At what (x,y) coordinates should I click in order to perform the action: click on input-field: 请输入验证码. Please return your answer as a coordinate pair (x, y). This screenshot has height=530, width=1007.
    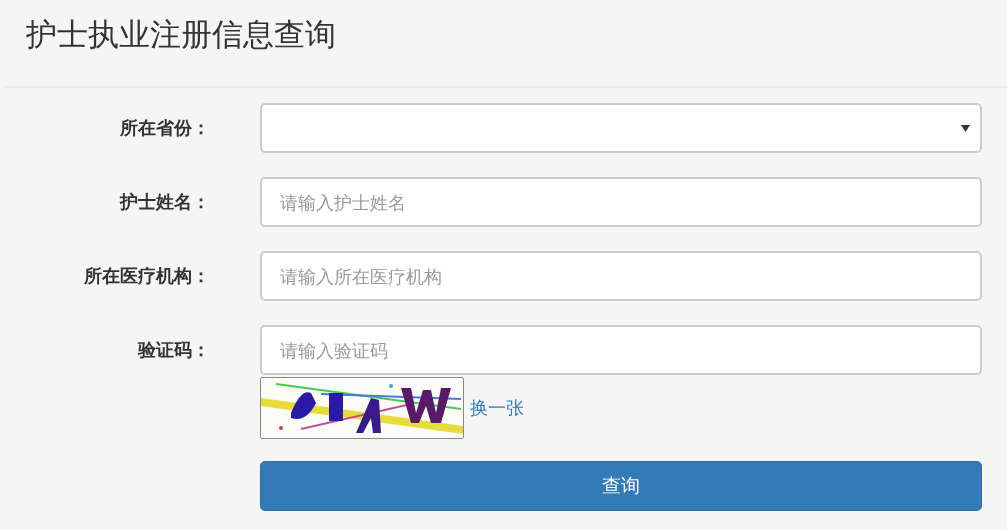
    Looking at the image, I should click on (621, 350).